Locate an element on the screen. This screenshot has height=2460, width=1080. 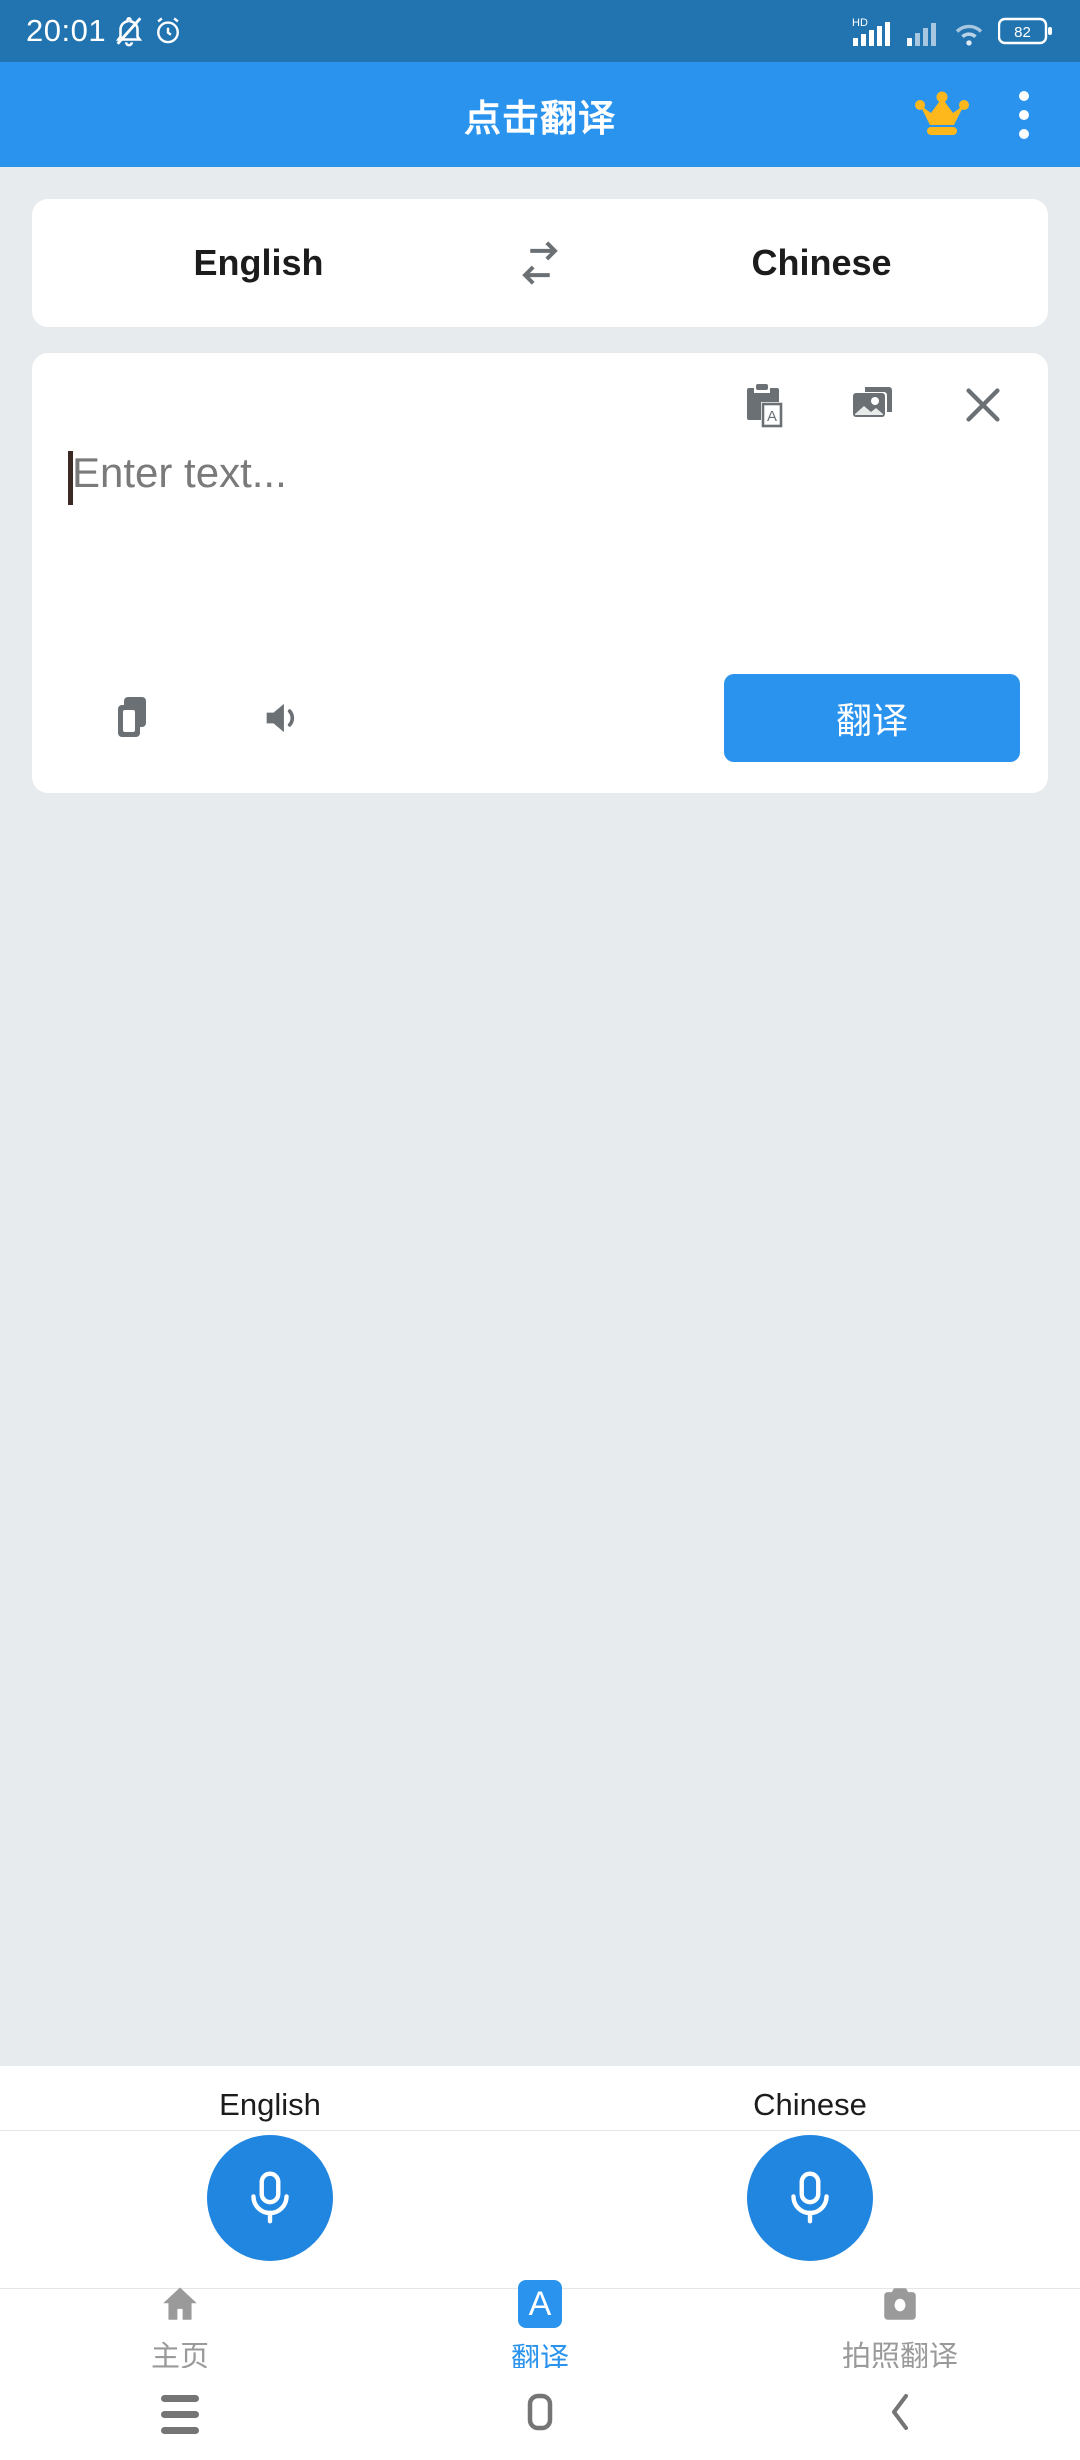
home-button is located at coordinates (540, 2414).